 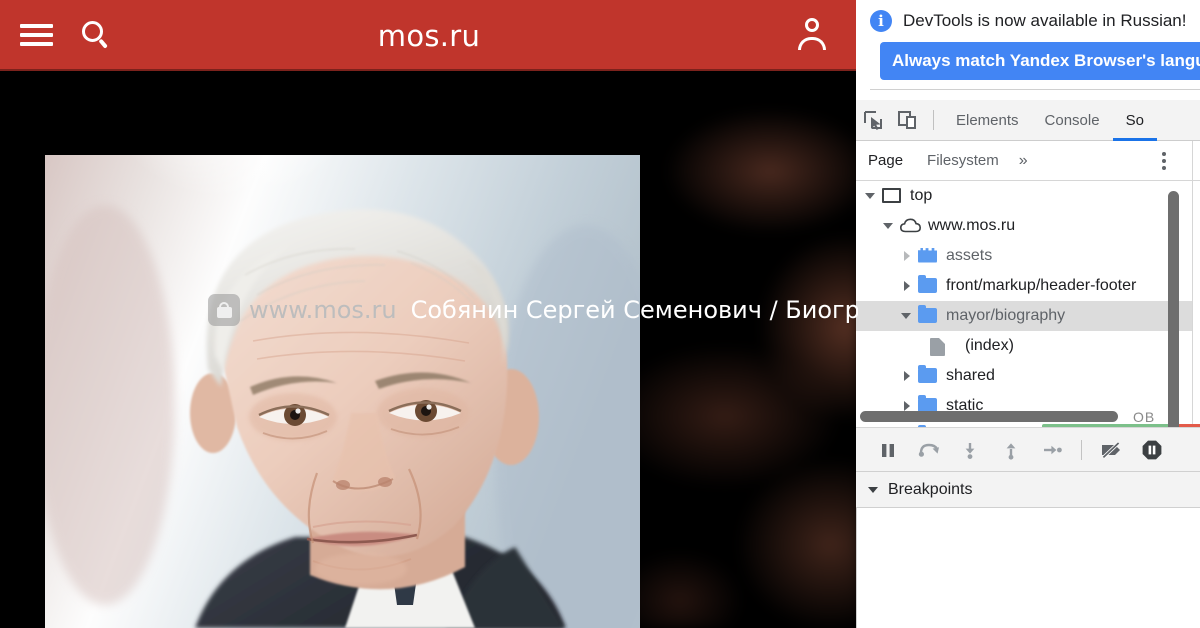 What do you see at coordinates (929, 450) in the screenshot?
I see `step-over-icon` at bounding box center [929, 450].